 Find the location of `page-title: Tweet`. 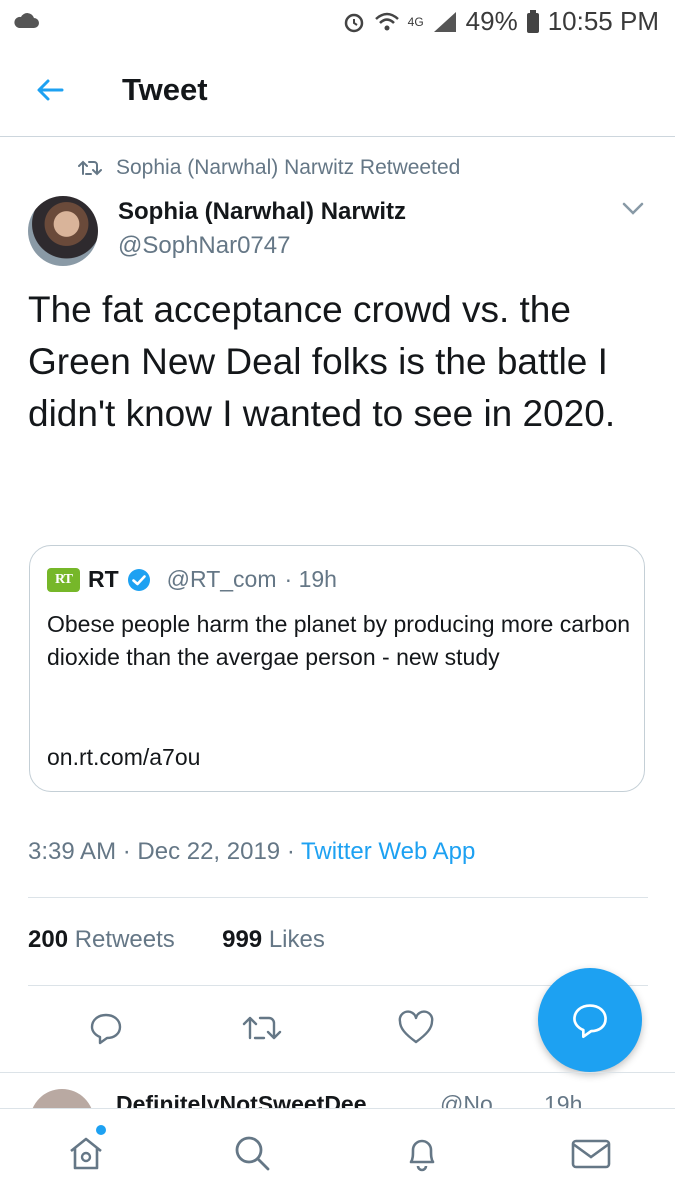

page-title: Tweet is located at coordinates (165, 89).